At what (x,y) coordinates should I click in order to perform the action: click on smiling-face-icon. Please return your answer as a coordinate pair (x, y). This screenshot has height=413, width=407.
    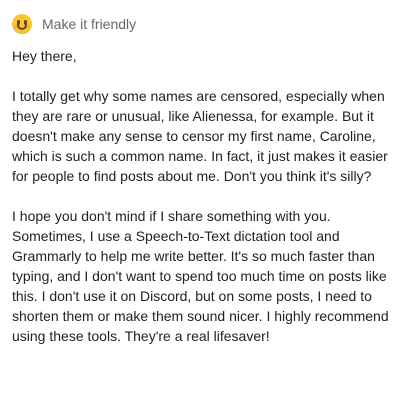
    Looking at the image, I should click on (22, 24).